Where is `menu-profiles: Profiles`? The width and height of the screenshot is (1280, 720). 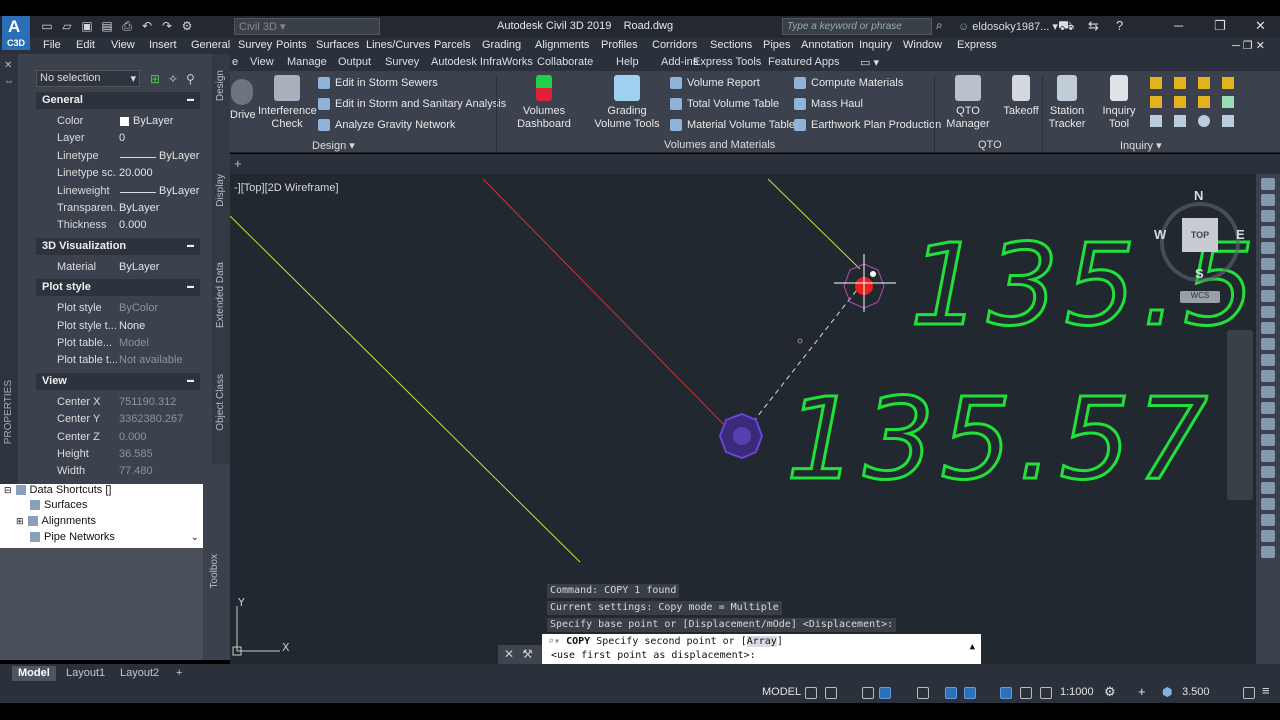 menu-profiles: Profiles is located at coordinates (619, 45).